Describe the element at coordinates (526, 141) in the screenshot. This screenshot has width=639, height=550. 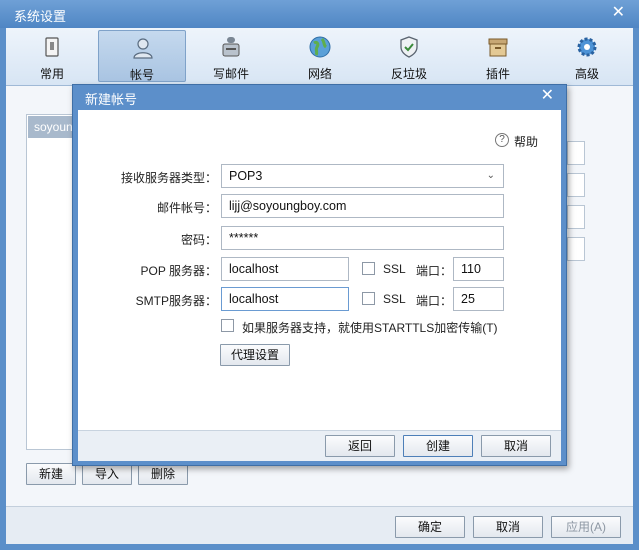
I see `help-link: 帮助` at that location.